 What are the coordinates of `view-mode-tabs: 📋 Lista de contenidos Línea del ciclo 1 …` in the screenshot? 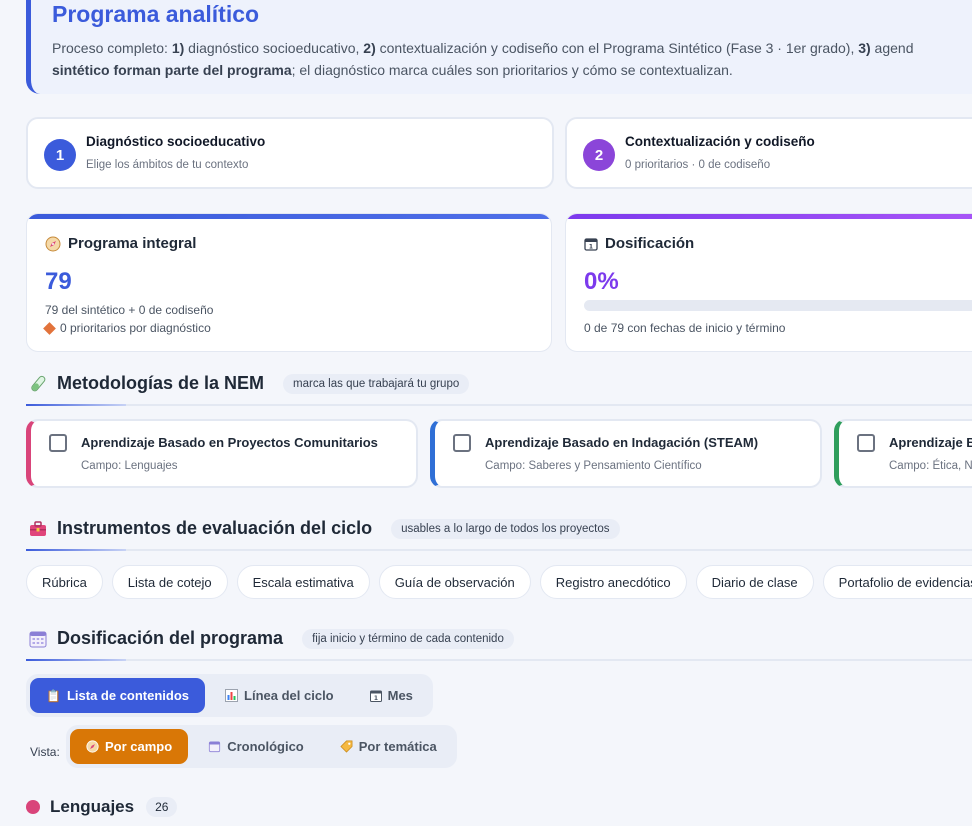 It's located at (229, 695).